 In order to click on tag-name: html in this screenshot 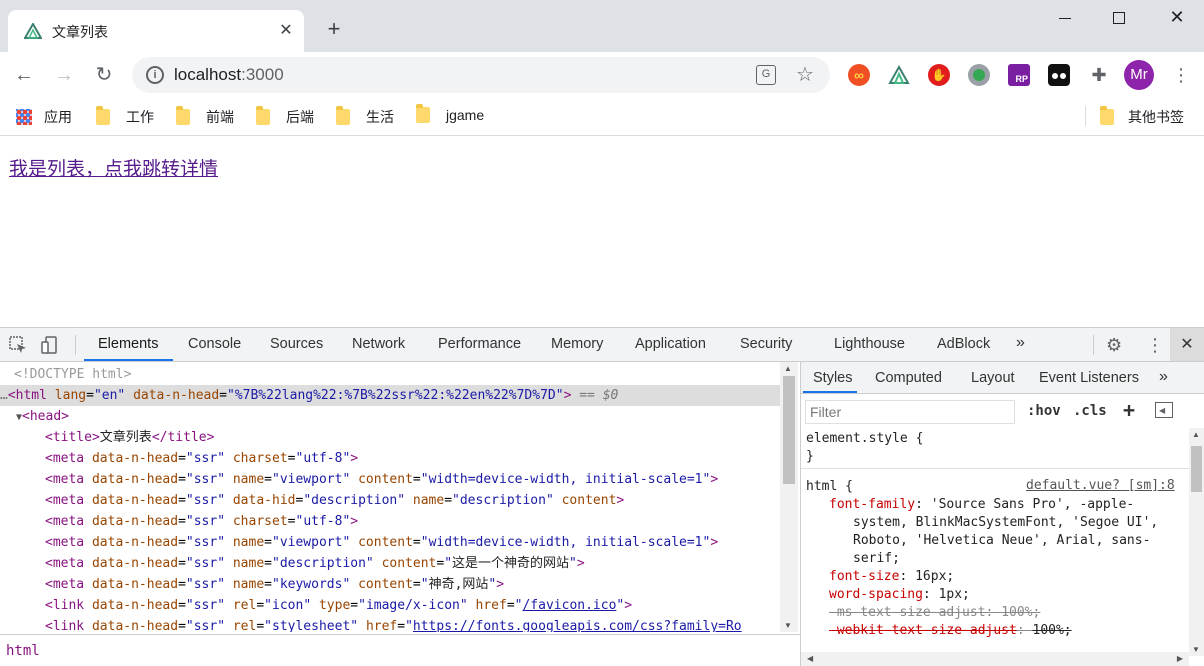, I will do `click(31, 395)`.